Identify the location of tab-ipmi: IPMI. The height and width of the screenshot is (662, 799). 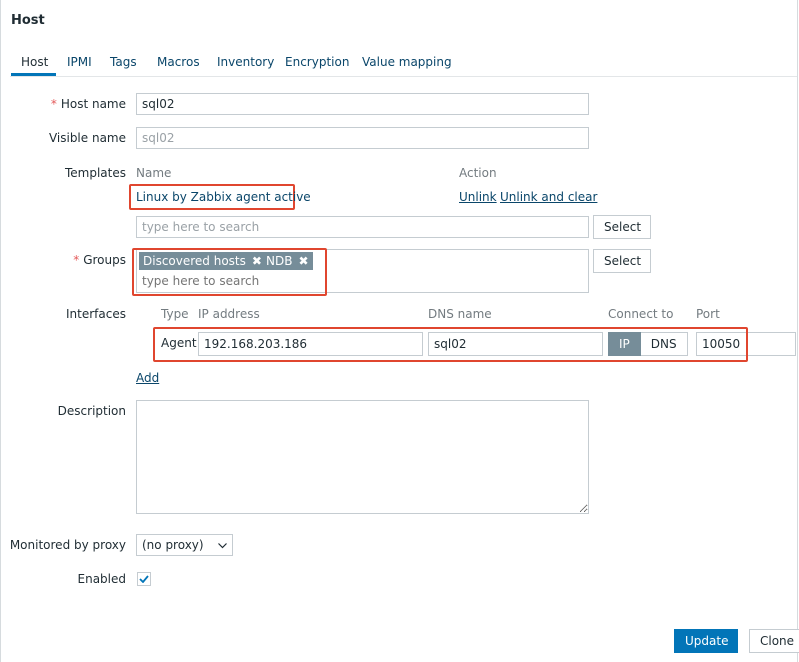
(79, 62).